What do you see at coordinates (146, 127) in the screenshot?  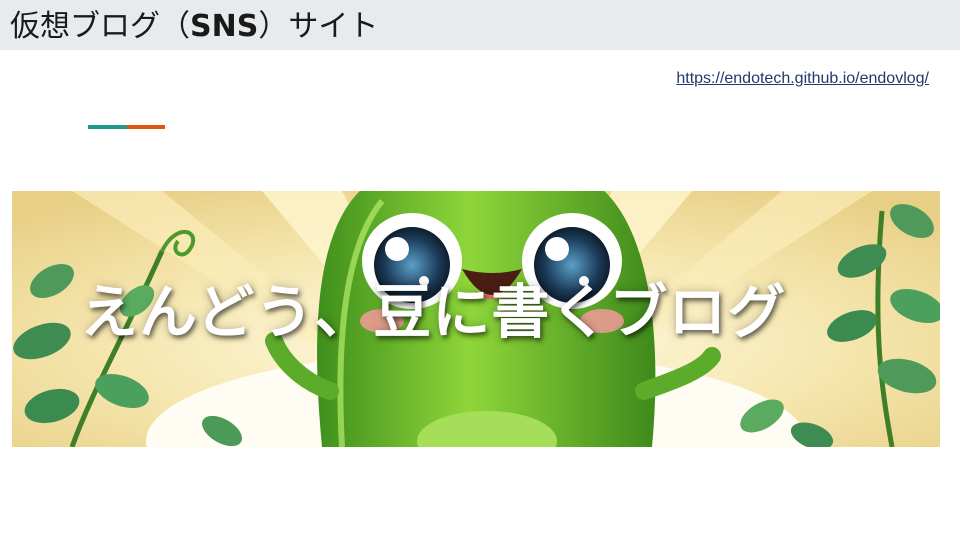 I see `accent-orange-segment` at bounding box center [146, 127].